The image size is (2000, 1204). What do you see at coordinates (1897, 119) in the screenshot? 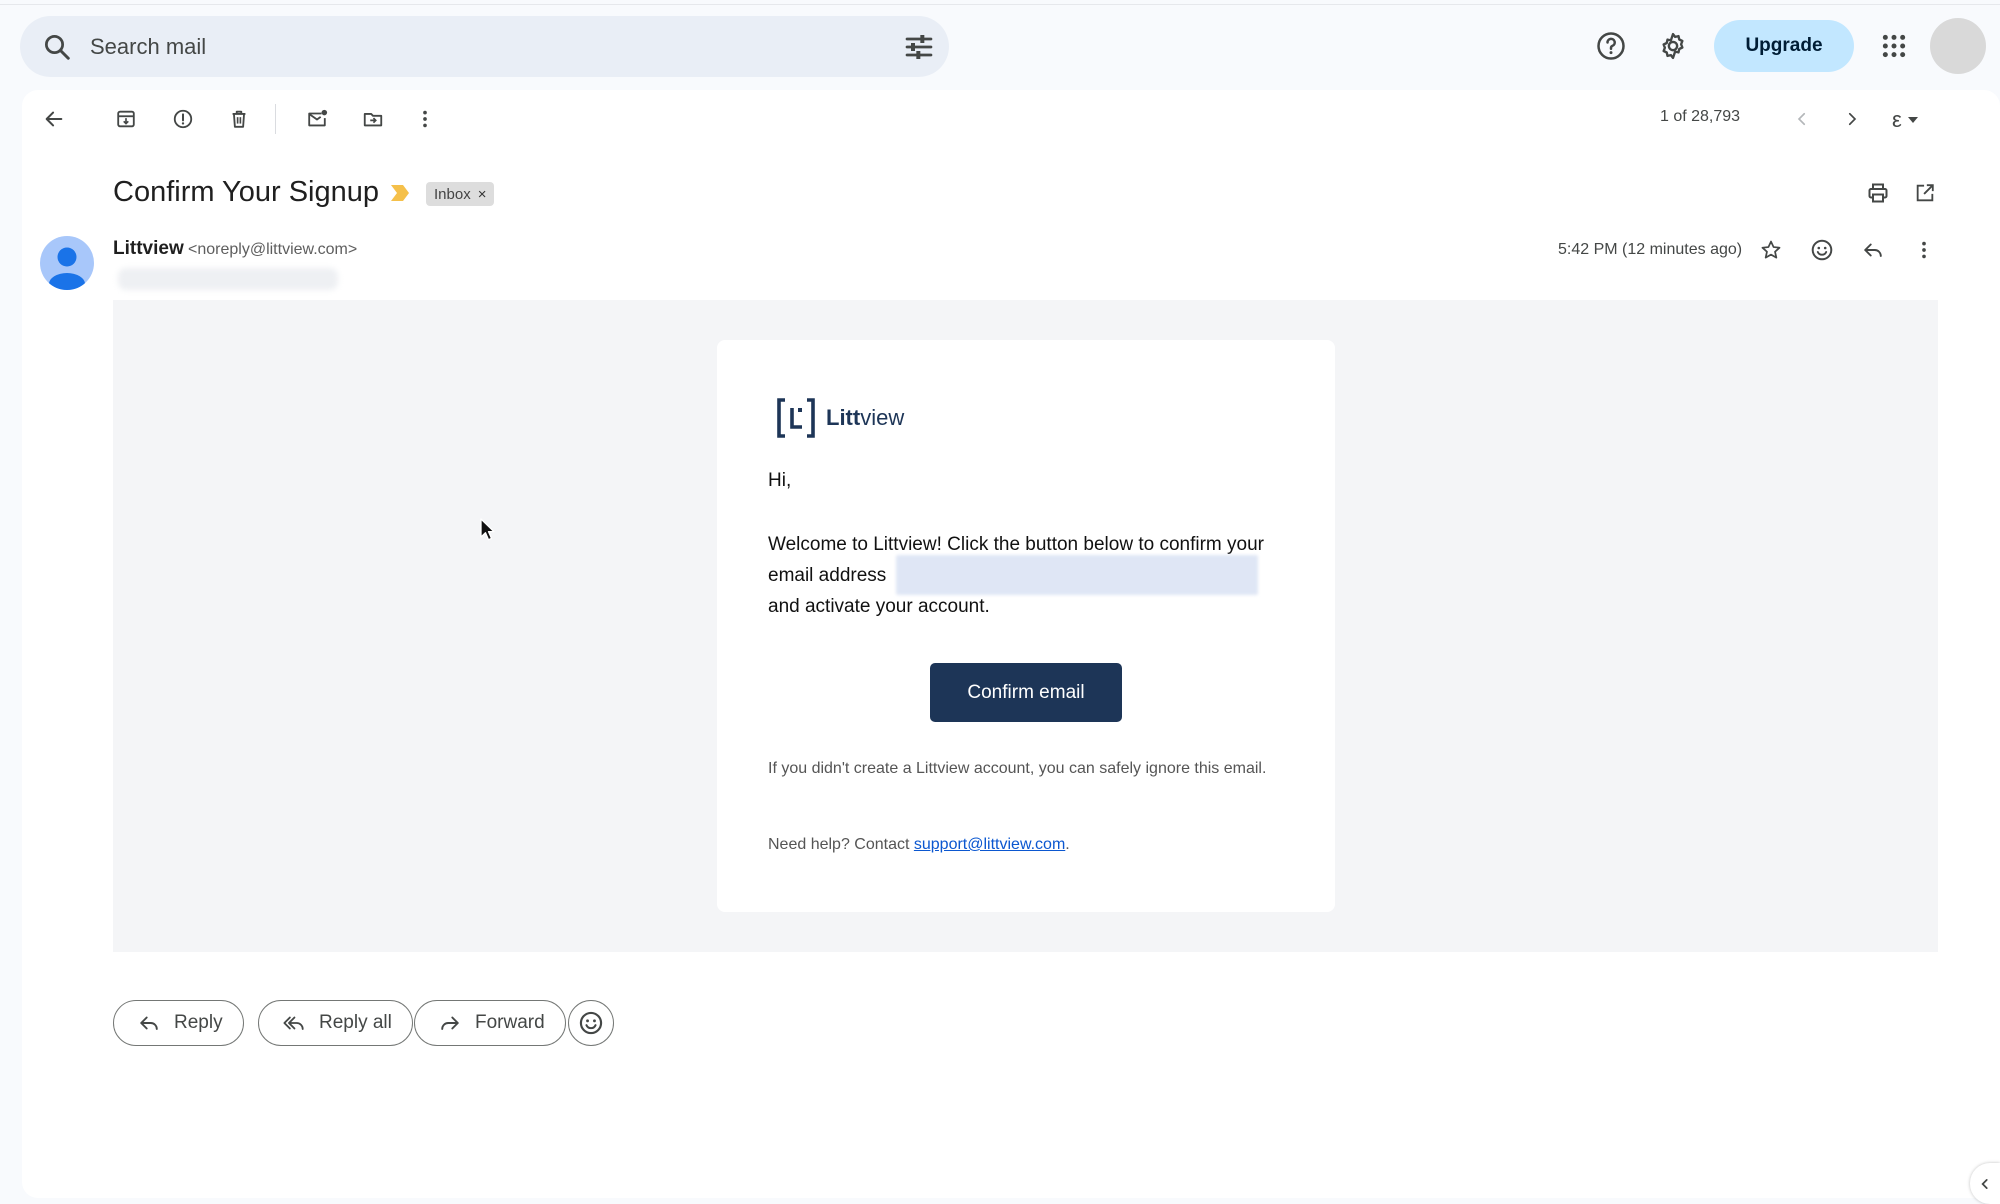
I see `input-tools-glyph: ε` at bounding box center [1897, 119].